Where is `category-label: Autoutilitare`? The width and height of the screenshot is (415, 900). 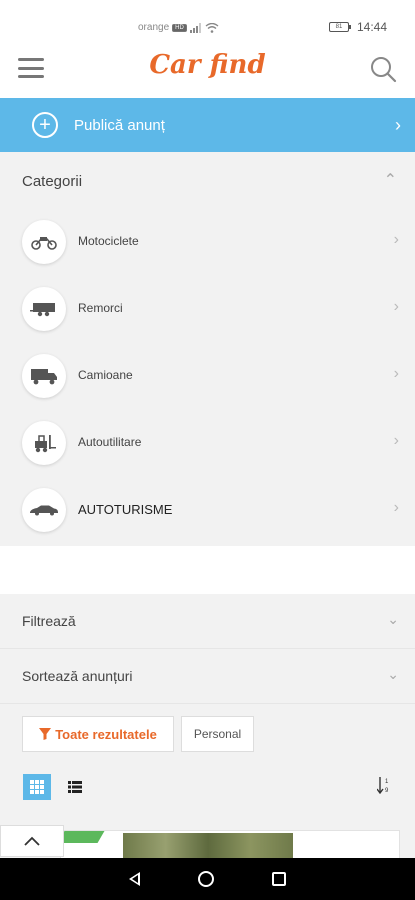 category-label: Autoutilitare is located at coordinates (110, 442).